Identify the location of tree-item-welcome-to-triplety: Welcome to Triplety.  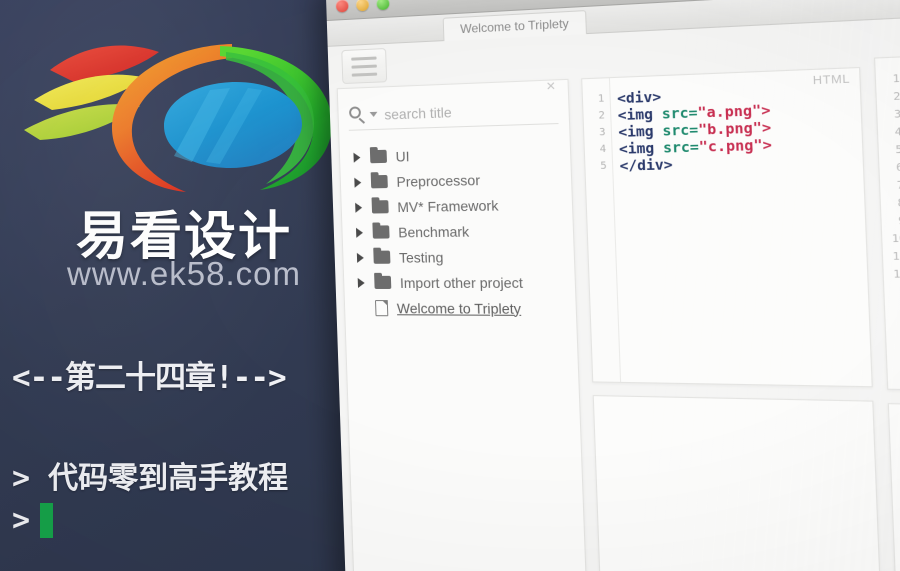
(461, 308).